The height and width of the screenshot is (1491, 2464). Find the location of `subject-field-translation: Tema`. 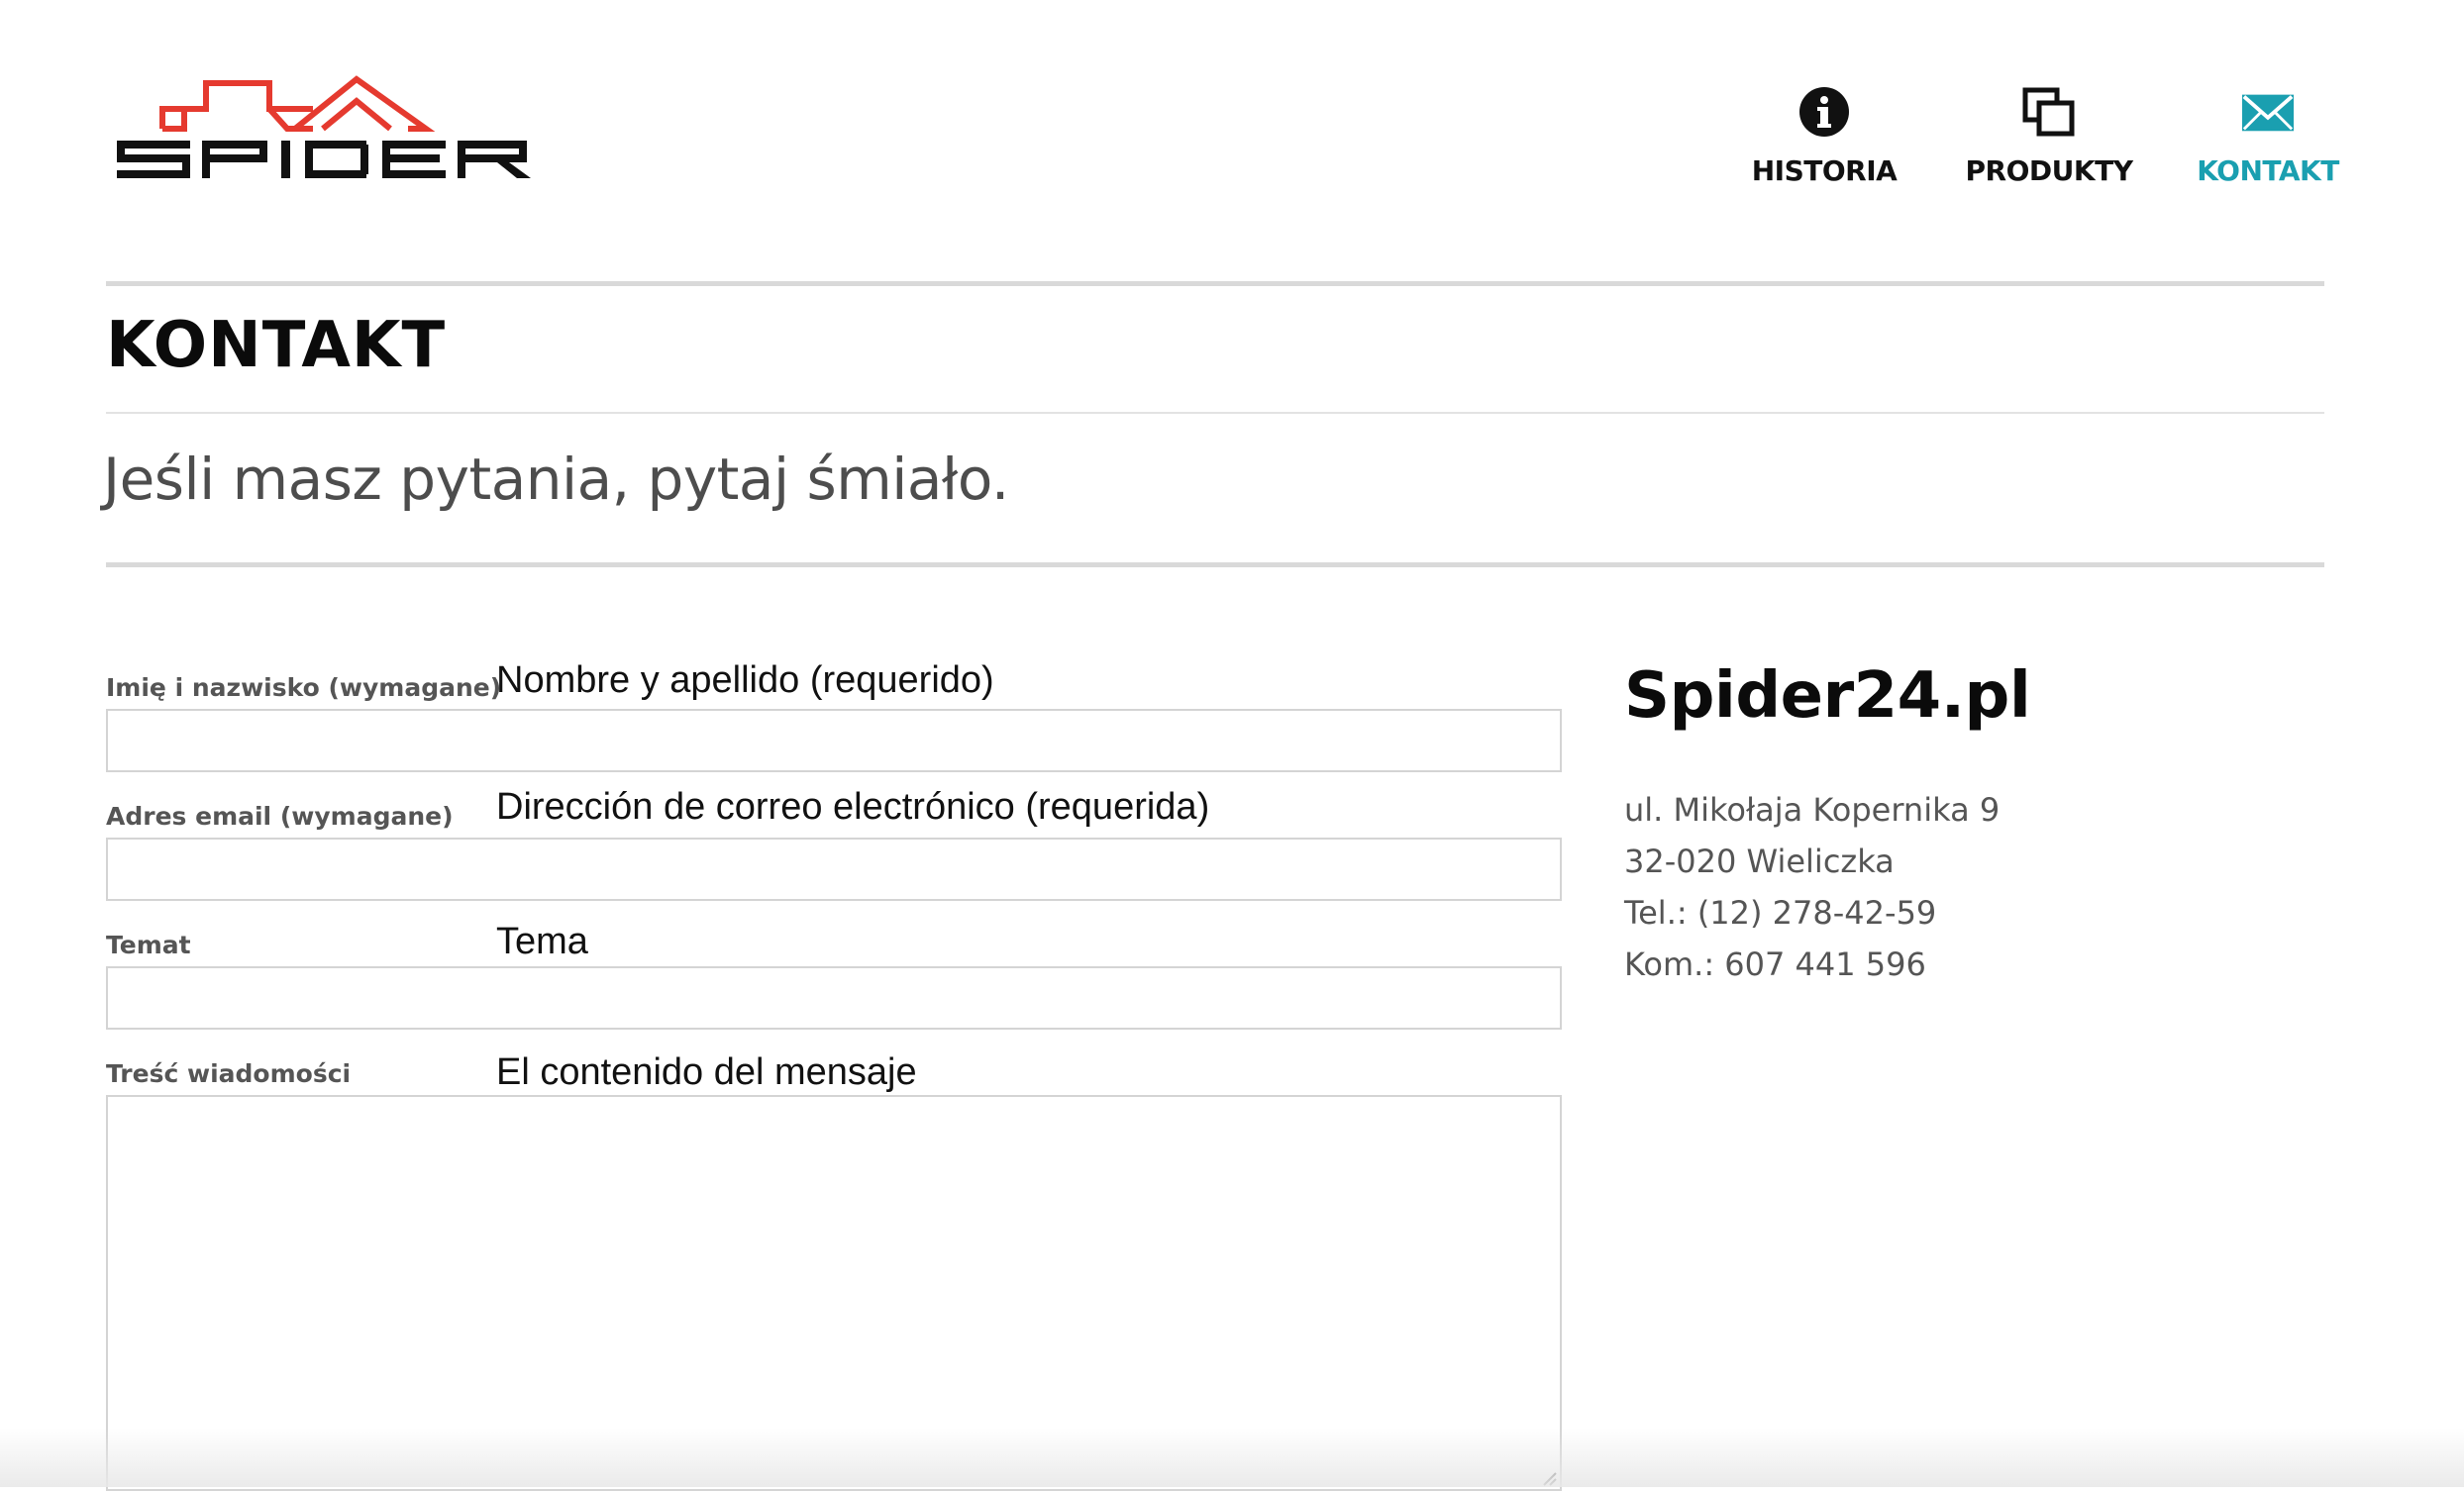

subject-field-translation: Tema is located at coordinates (542, 941).